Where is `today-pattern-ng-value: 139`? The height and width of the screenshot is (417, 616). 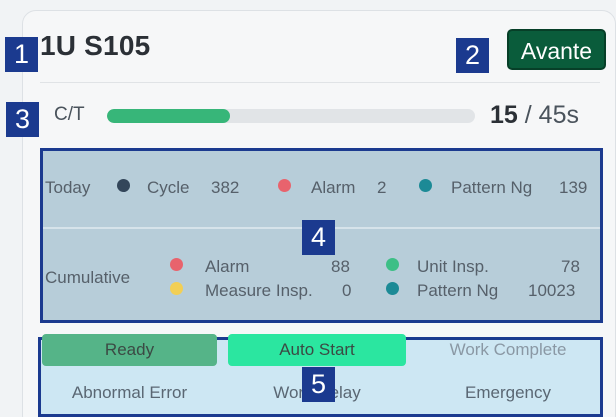 today-pattern-ng-value: 139 is located at coordinates (573, 187).